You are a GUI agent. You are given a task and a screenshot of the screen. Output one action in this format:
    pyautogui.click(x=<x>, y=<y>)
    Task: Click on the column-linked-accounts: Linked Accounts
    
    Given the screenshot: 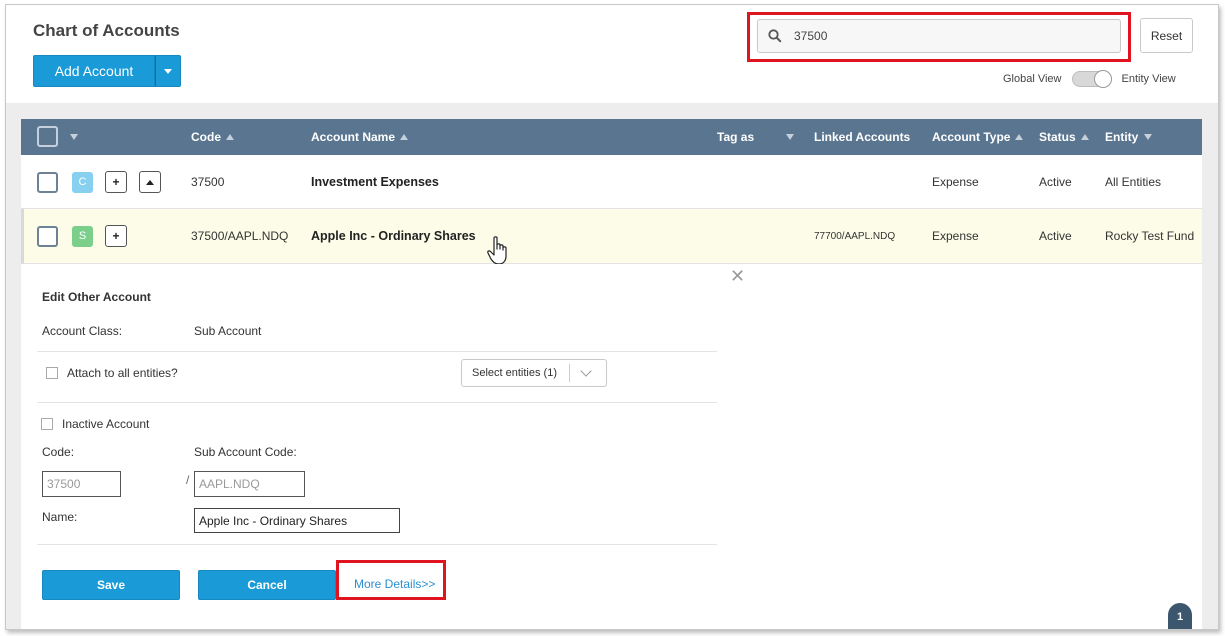 What is the action you would take?
    pyautogui.click(x=862, y=137)
    